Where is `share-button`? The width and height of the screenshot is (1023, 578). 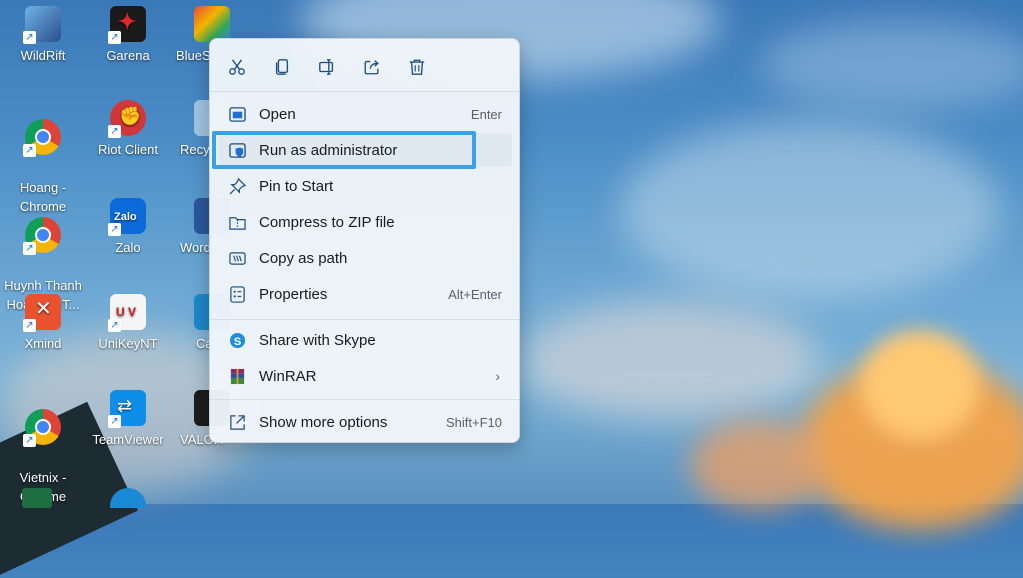
share-button is located at coordinates (372, 67).